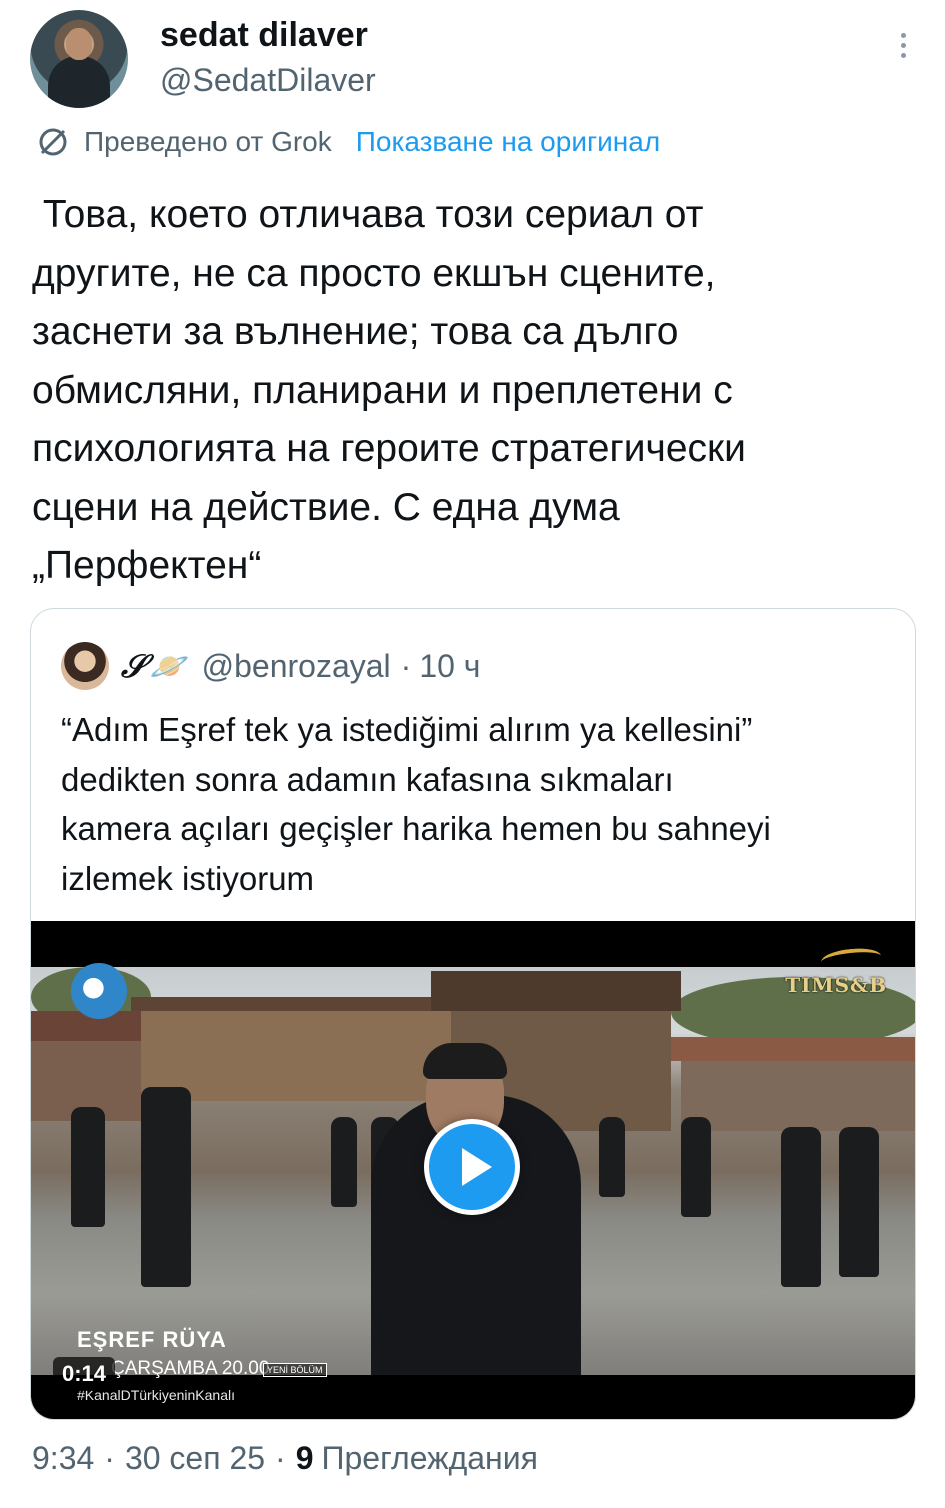 This screenshot has width=945, height=1508. Describe the element at coordinates (195, 1458) in the screenshot. I see `tweet-date: 30 сеп 25` at that location.